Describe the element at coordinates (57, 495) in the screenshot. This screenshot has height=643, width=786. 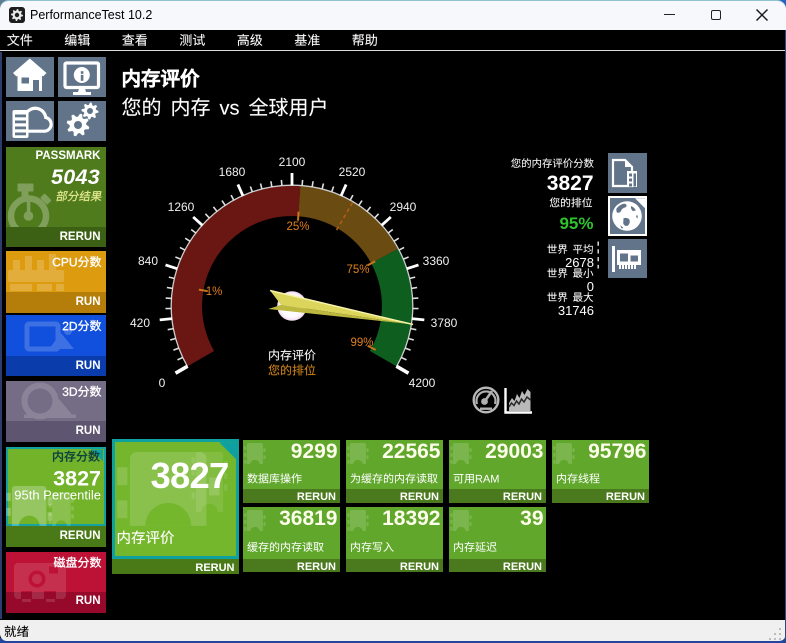
I see `svg-text: 95th Percentile` at that location.